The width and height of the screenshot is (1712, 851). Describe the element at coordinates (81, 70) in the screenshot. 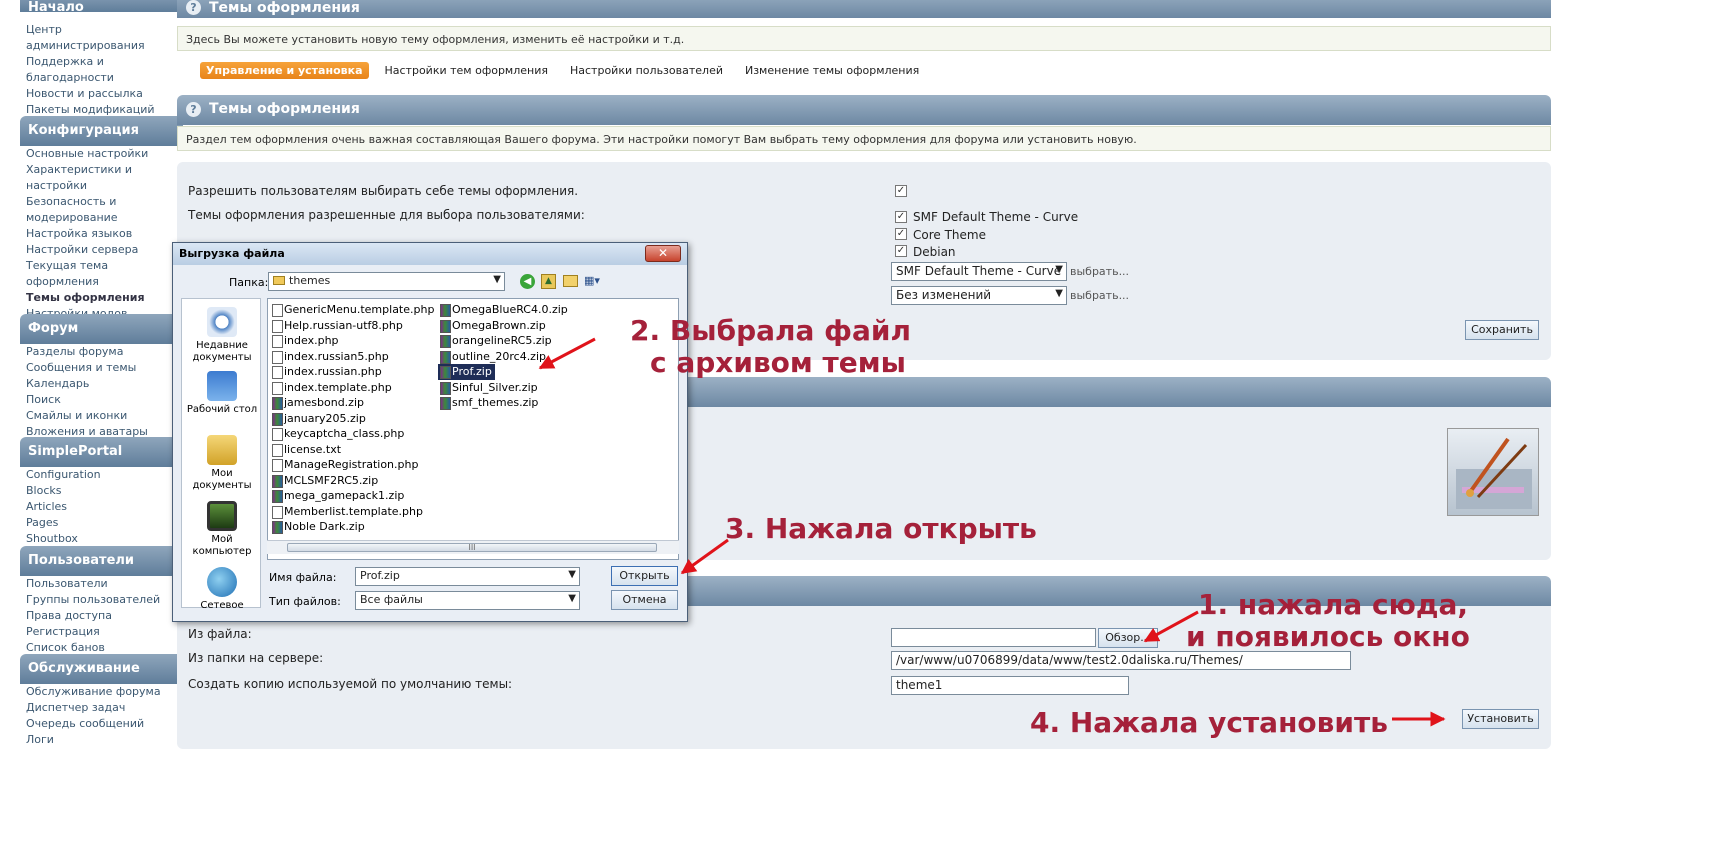

I see `sidebar-item: Поддержка и благодарности` at that location.